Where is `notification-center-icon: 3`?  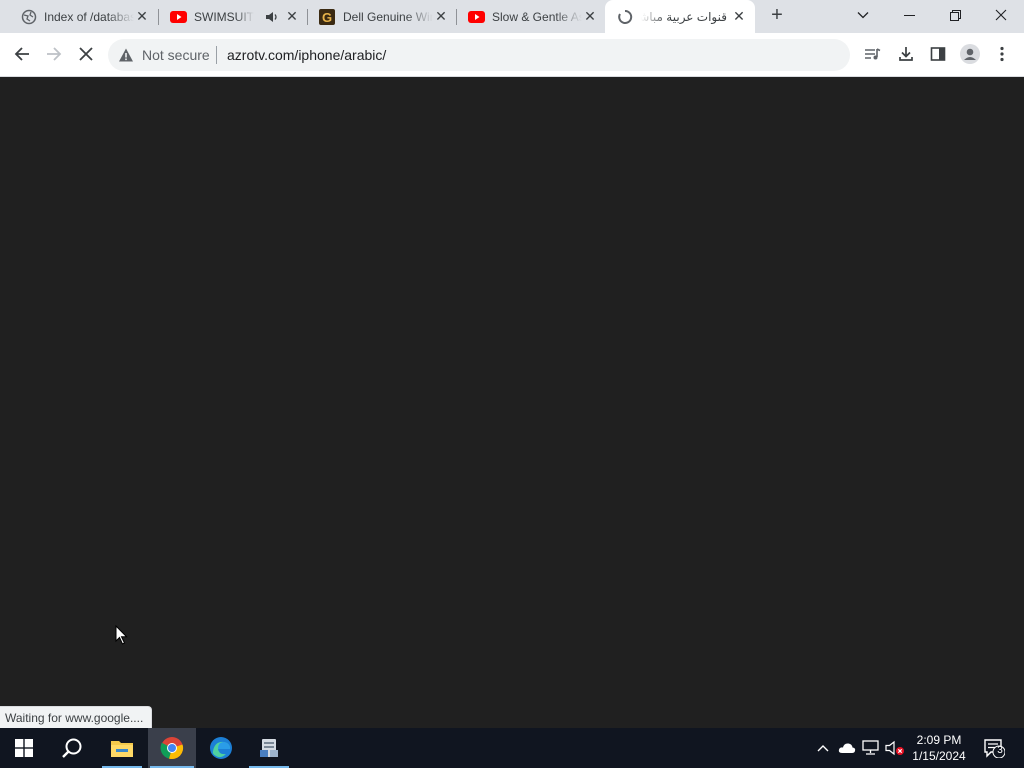 notification-center-icon: 3 is located at coordinates (994, 748).